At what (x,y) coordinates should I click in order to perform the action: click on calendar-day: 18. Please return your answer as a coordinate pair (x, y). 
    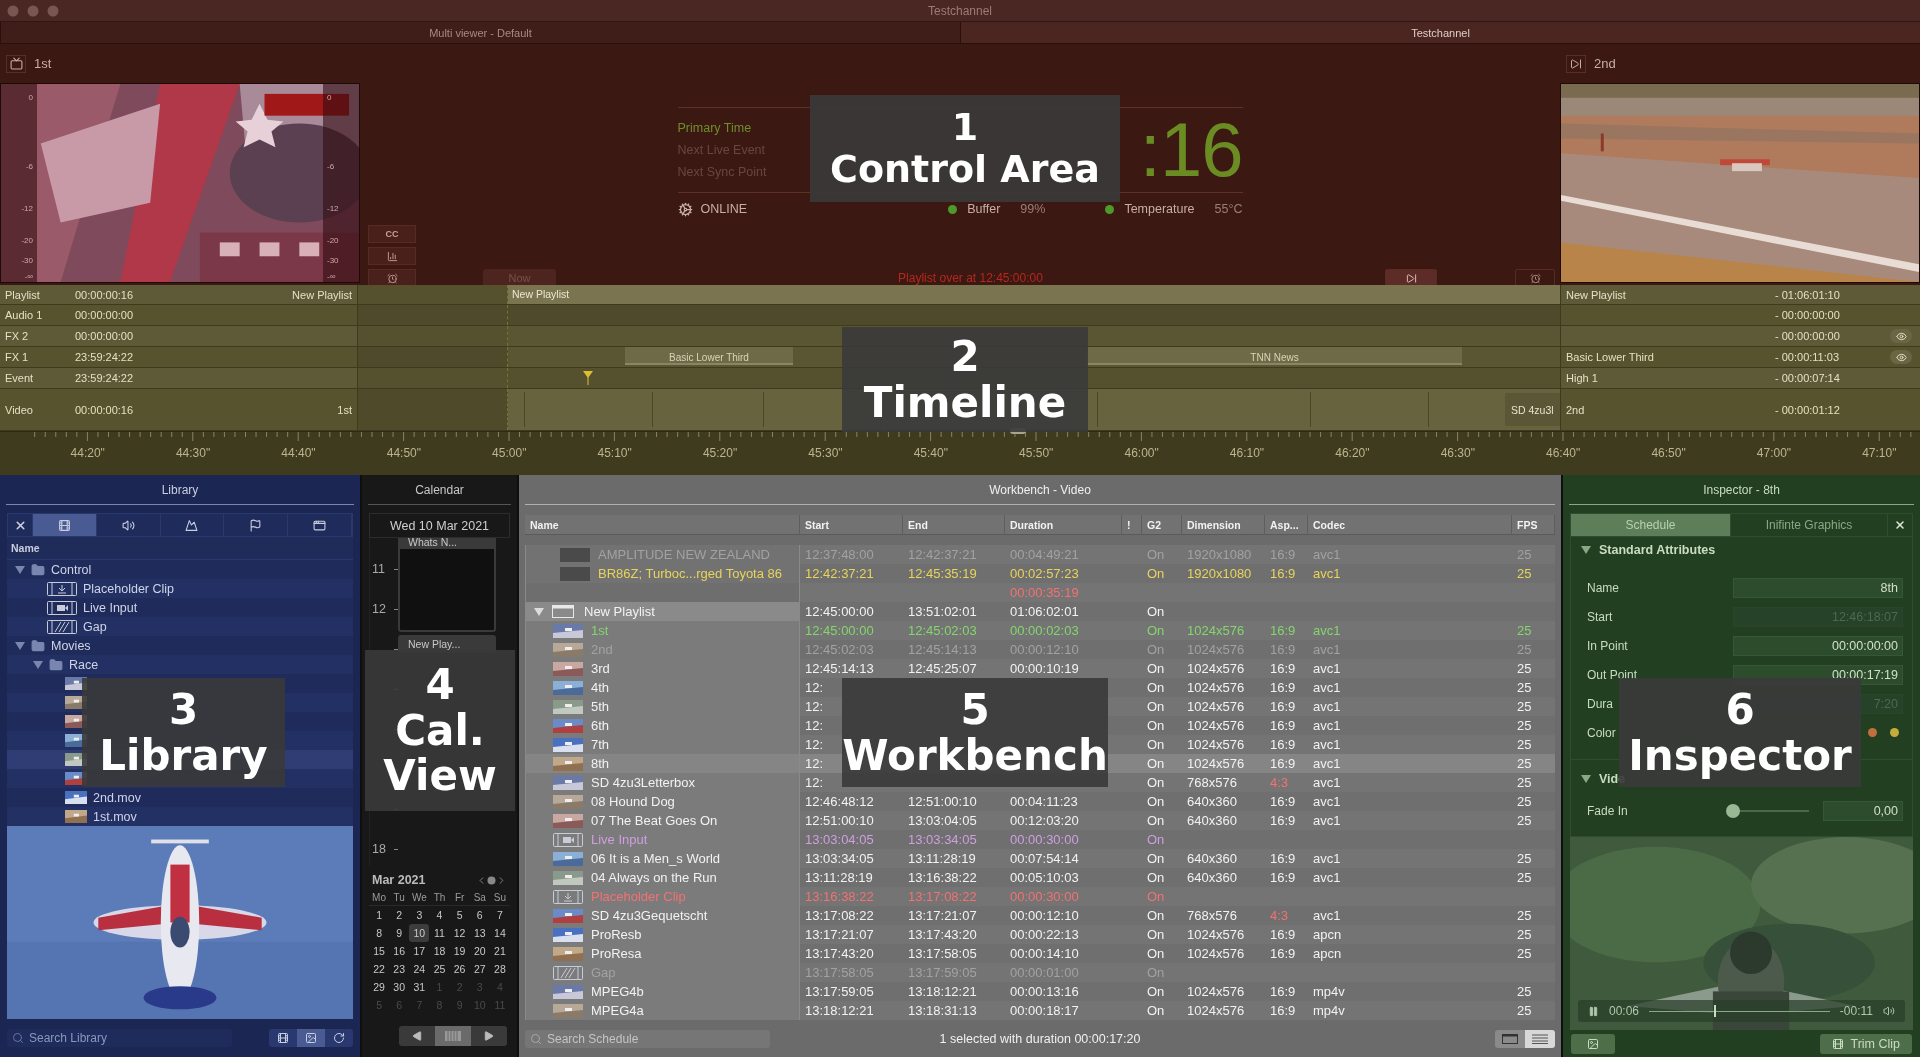
    Looking at the image, I should click on (439, 951).